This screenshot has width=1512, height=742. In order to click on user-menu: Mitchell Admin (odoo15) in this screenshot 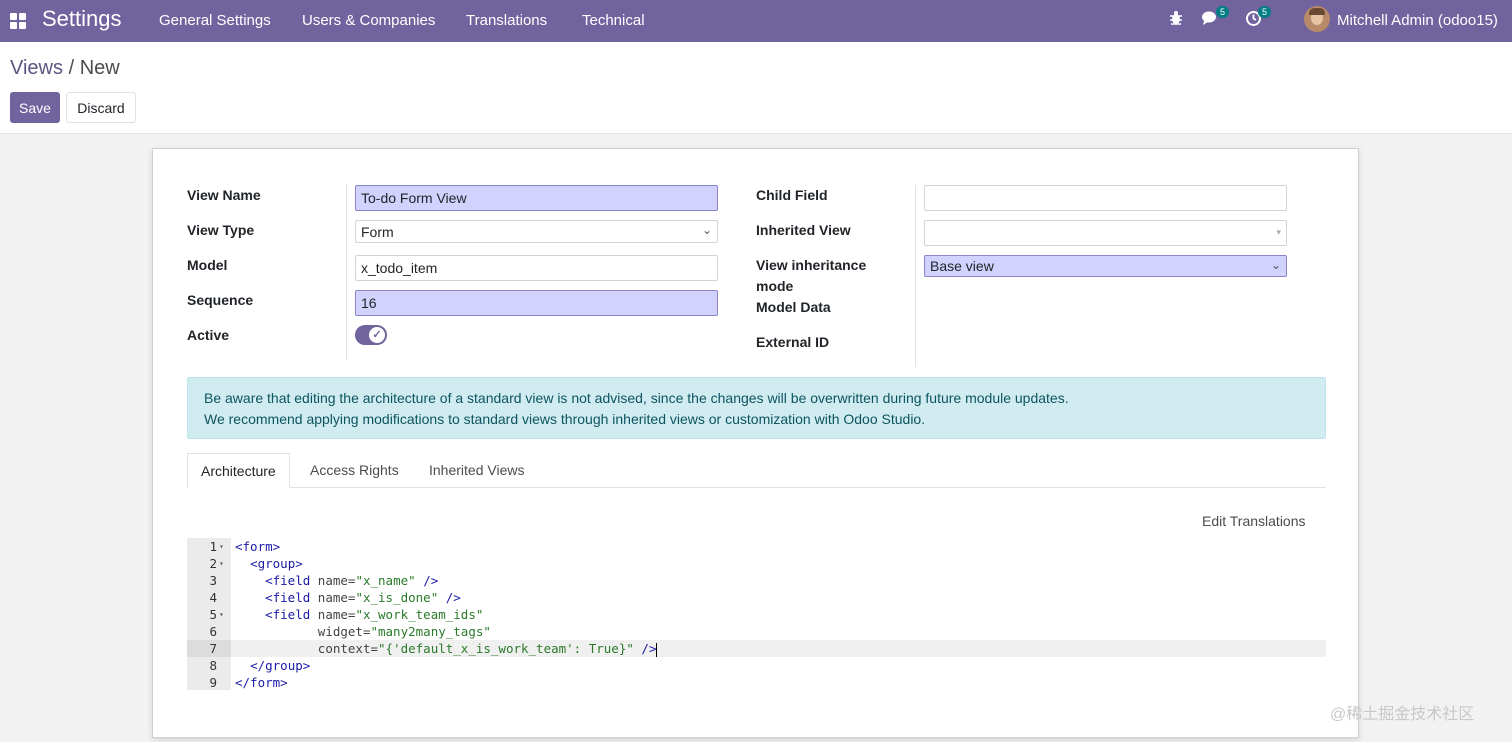, I will do `click(1417, 20)`.